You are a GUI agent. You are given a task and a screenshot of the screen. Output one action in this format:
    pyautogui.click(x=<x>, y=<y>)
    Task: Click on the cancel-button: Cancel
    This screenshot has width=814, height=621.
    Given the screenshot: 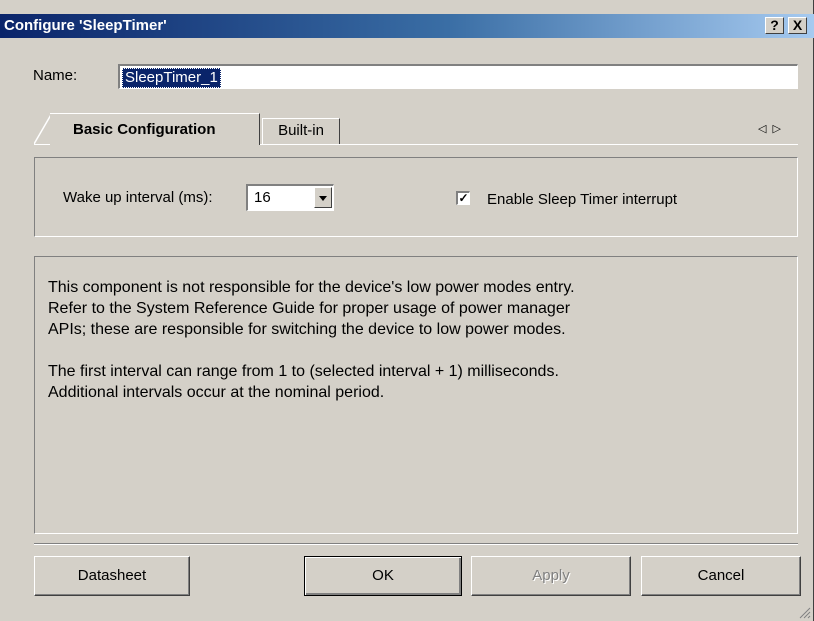 What is the action you would take?
    pyautogui.click(x=721, y=576)
    